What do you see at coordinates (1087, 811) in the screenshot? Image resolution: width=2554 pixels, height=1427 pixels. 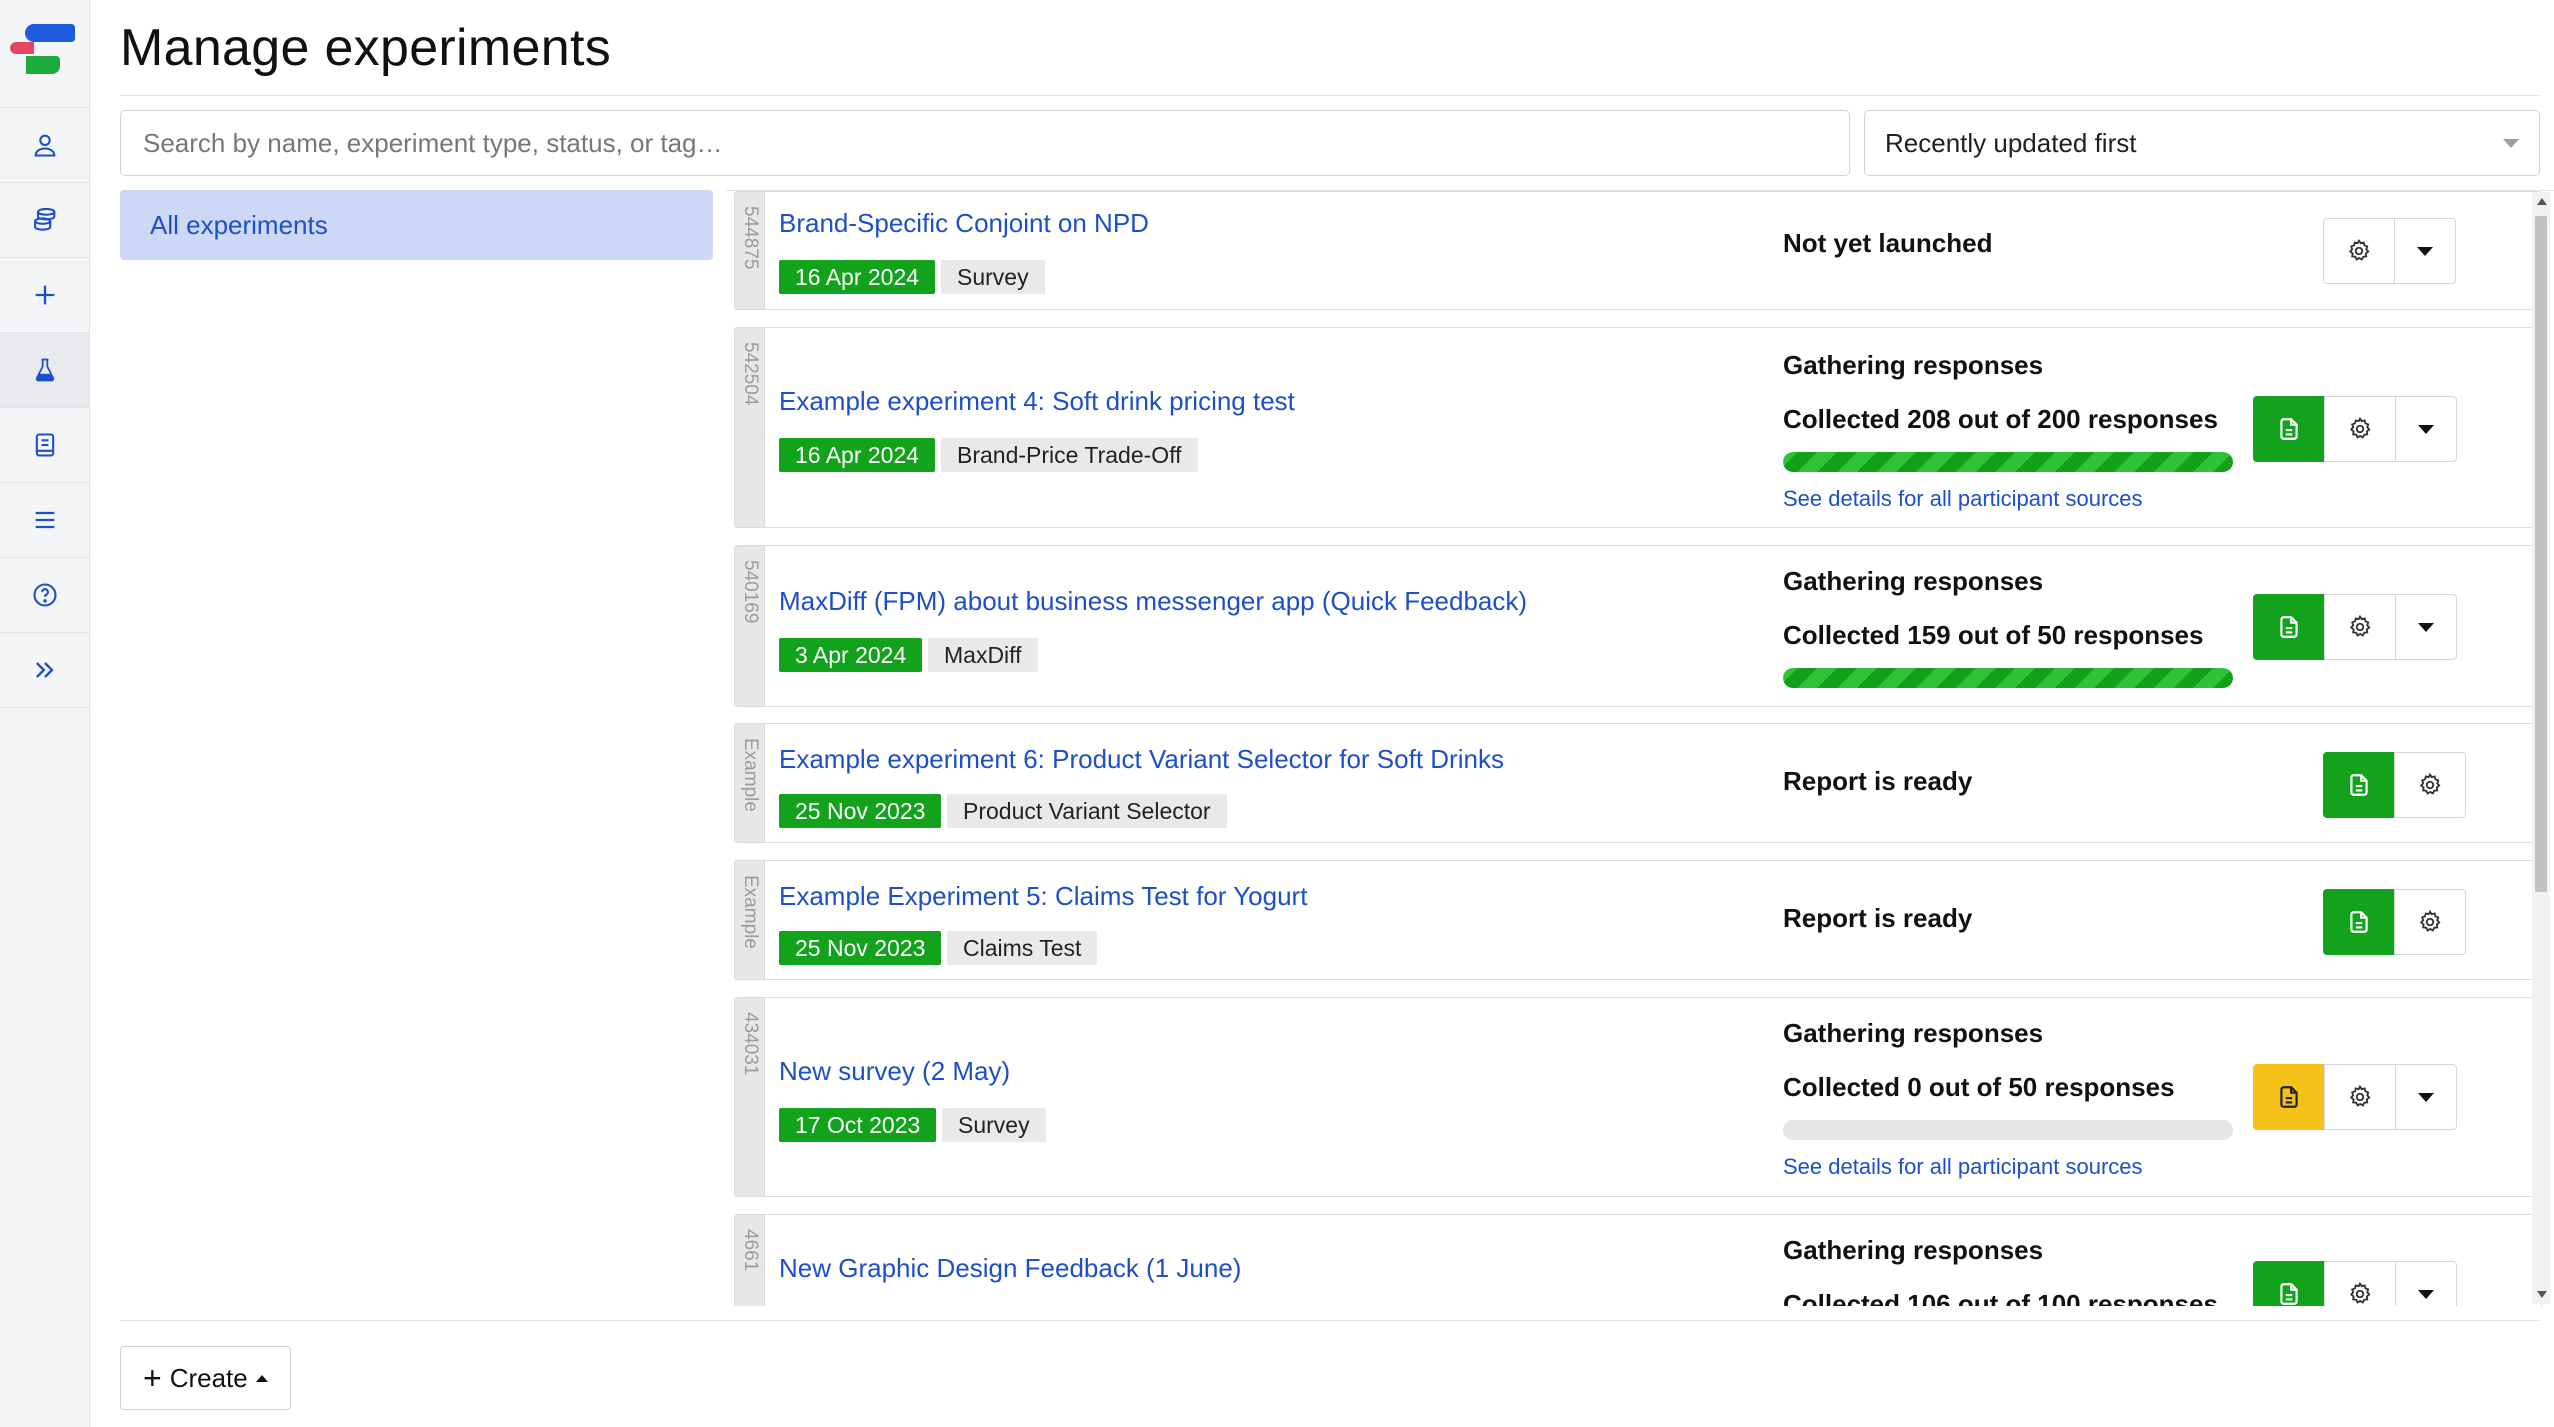 I see `type-tag: Product Variant Selector` at bounding box center [1087, 811].